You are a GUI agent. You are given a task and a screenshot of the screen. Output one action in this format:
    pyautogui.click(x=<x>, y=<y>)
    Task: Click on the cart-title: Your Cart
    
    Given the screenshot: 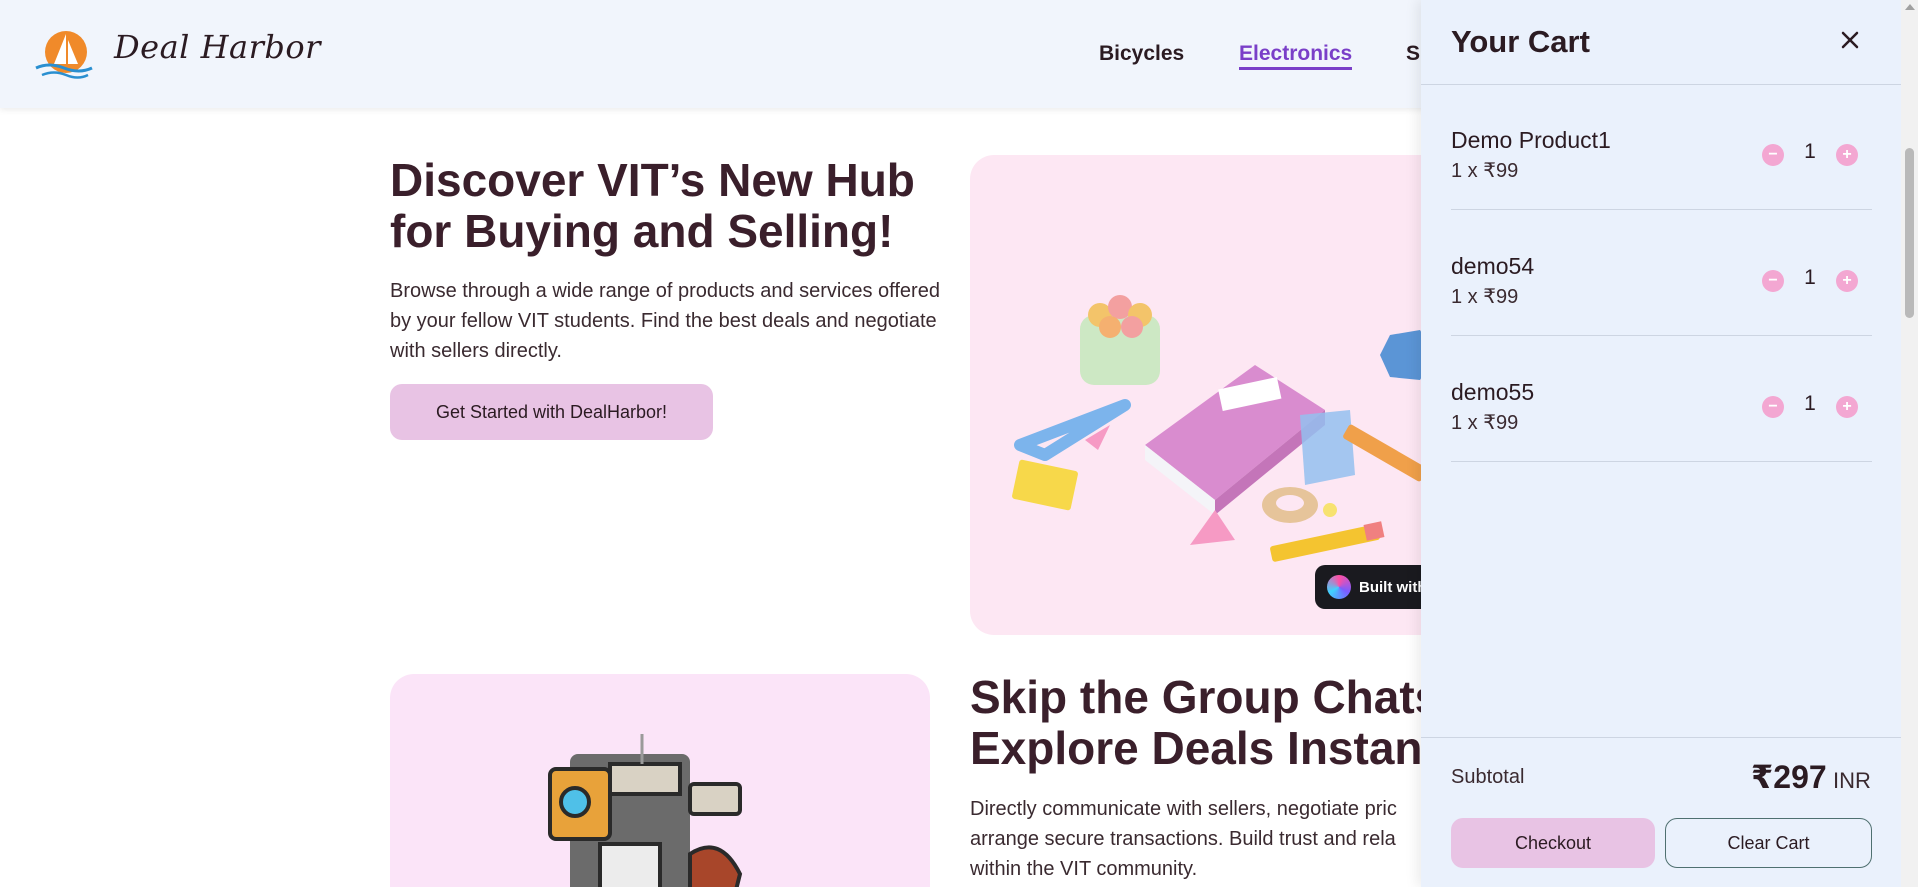 What is the action you would take?
    pyautogui.click(x=1520, y=41)
    